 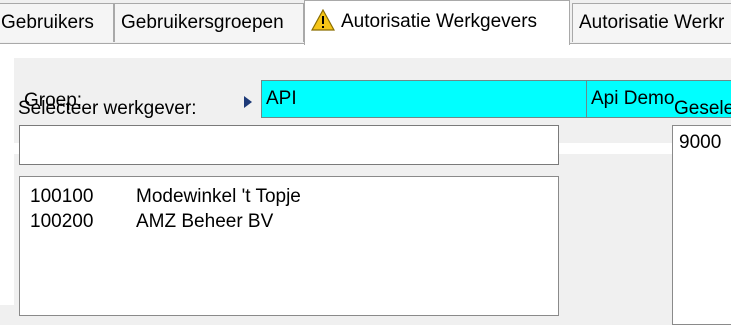 What do you see at coordinates (323, 20) in the screenshot?
I see `warning-icon` at bounding box center [323, 20].